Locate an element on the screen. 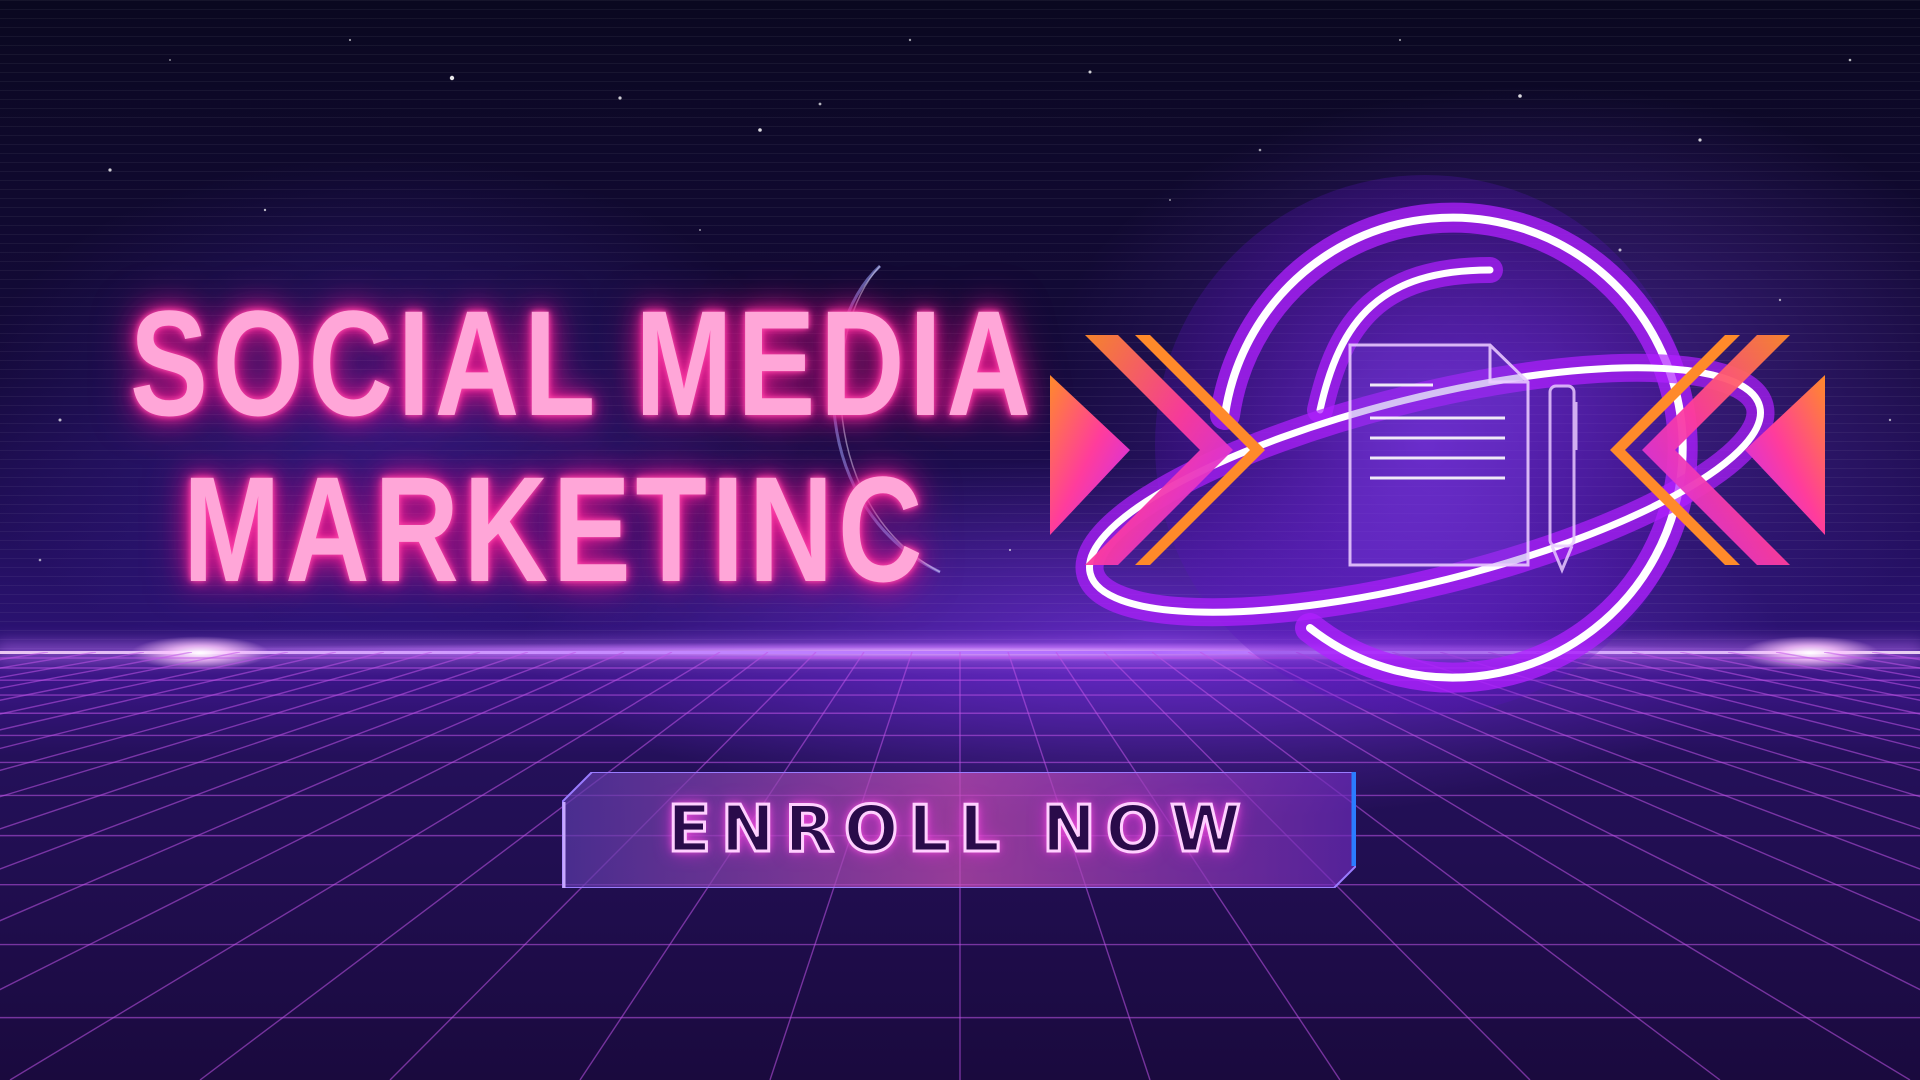  headline-line-2: MARKETINC is located at coordinates (555, 529).